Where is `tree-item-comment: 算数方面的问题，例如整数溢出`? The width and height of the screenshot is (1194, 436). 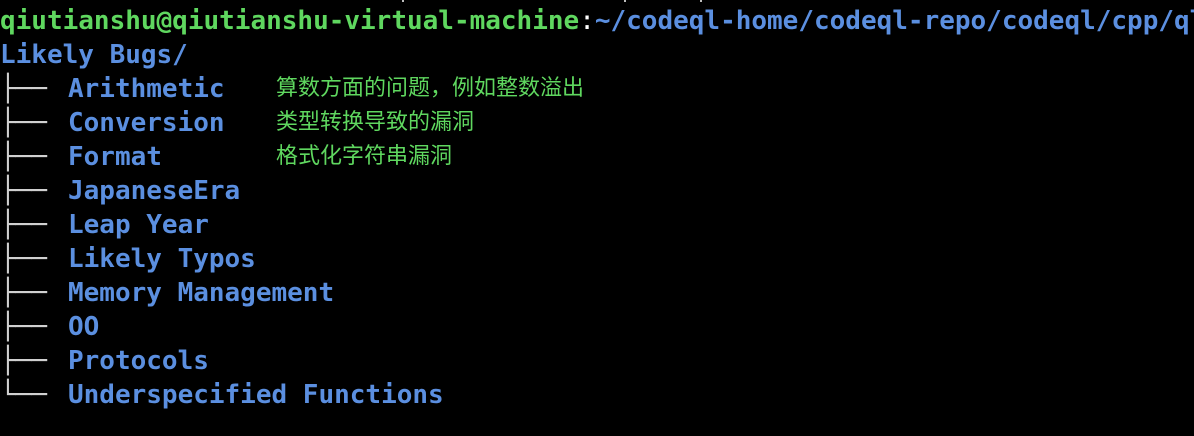
tree-item-comment: 算数方面的问题，例如整数溢出 is located at coordinates (430, 88).